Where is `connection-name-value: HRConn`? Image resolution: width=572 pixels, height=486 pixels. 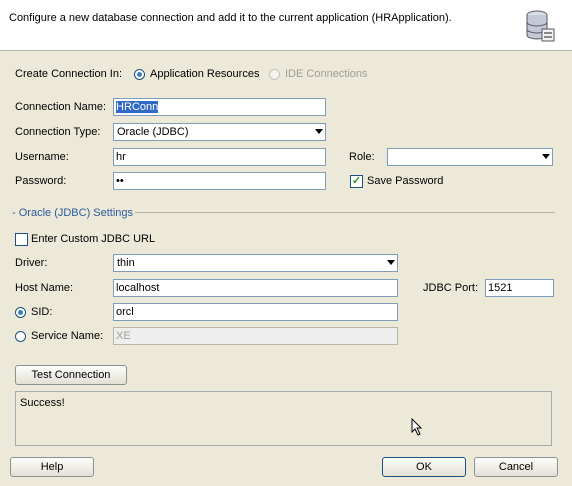
connection-name-value: HRConn is located at coordinates (137, 107).